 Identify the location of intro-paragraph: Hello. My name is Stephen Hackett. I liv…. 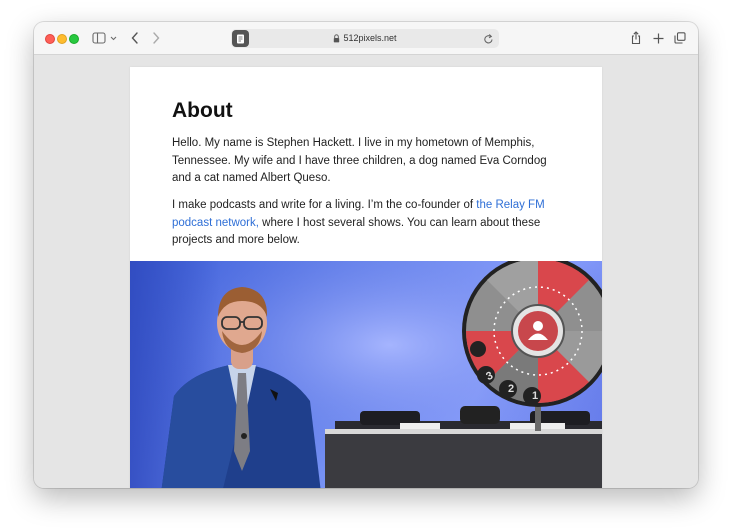
(359, 160).